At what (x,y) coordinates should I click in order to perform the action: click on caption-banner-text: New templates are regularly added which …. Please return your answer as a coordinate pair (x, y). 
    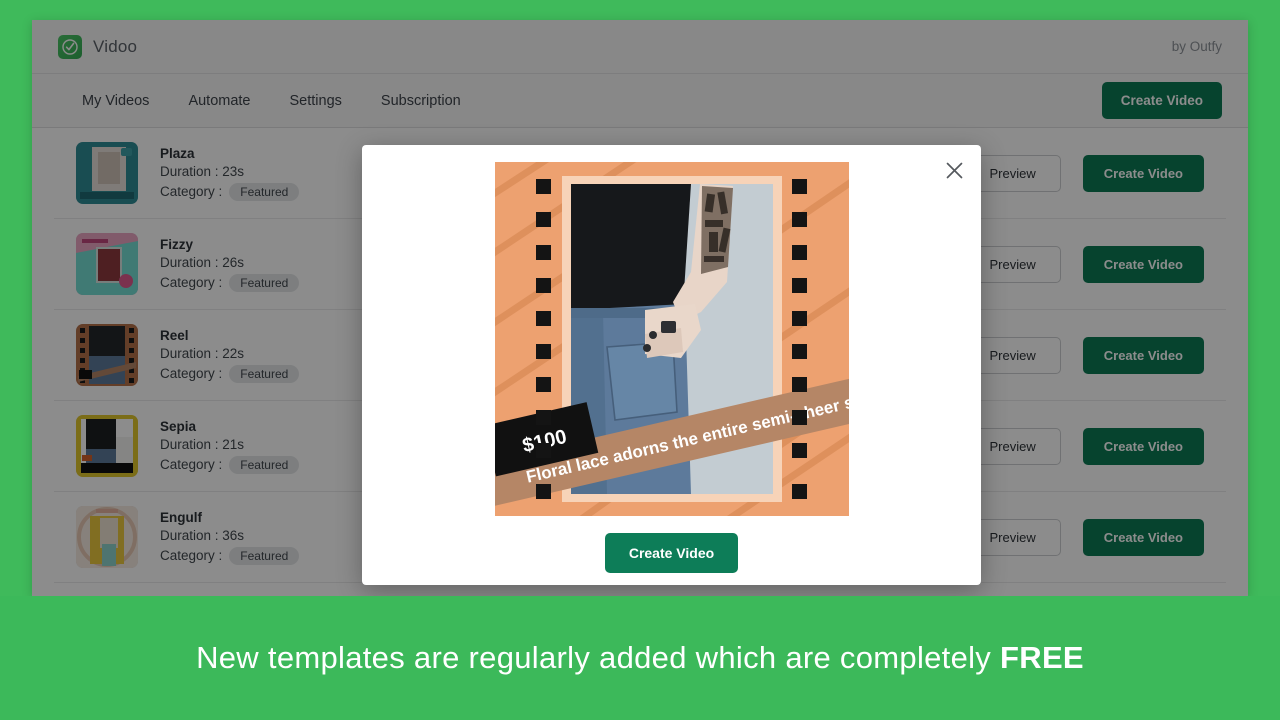
    Looking at the image, I should click on (640, 658).